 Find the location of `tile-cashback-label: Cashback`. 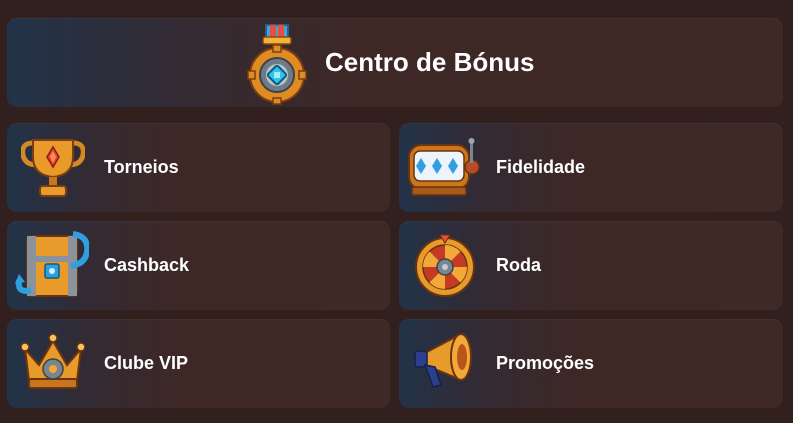

tile-cashback-label: Cashback is located at coordinates (147, 265).